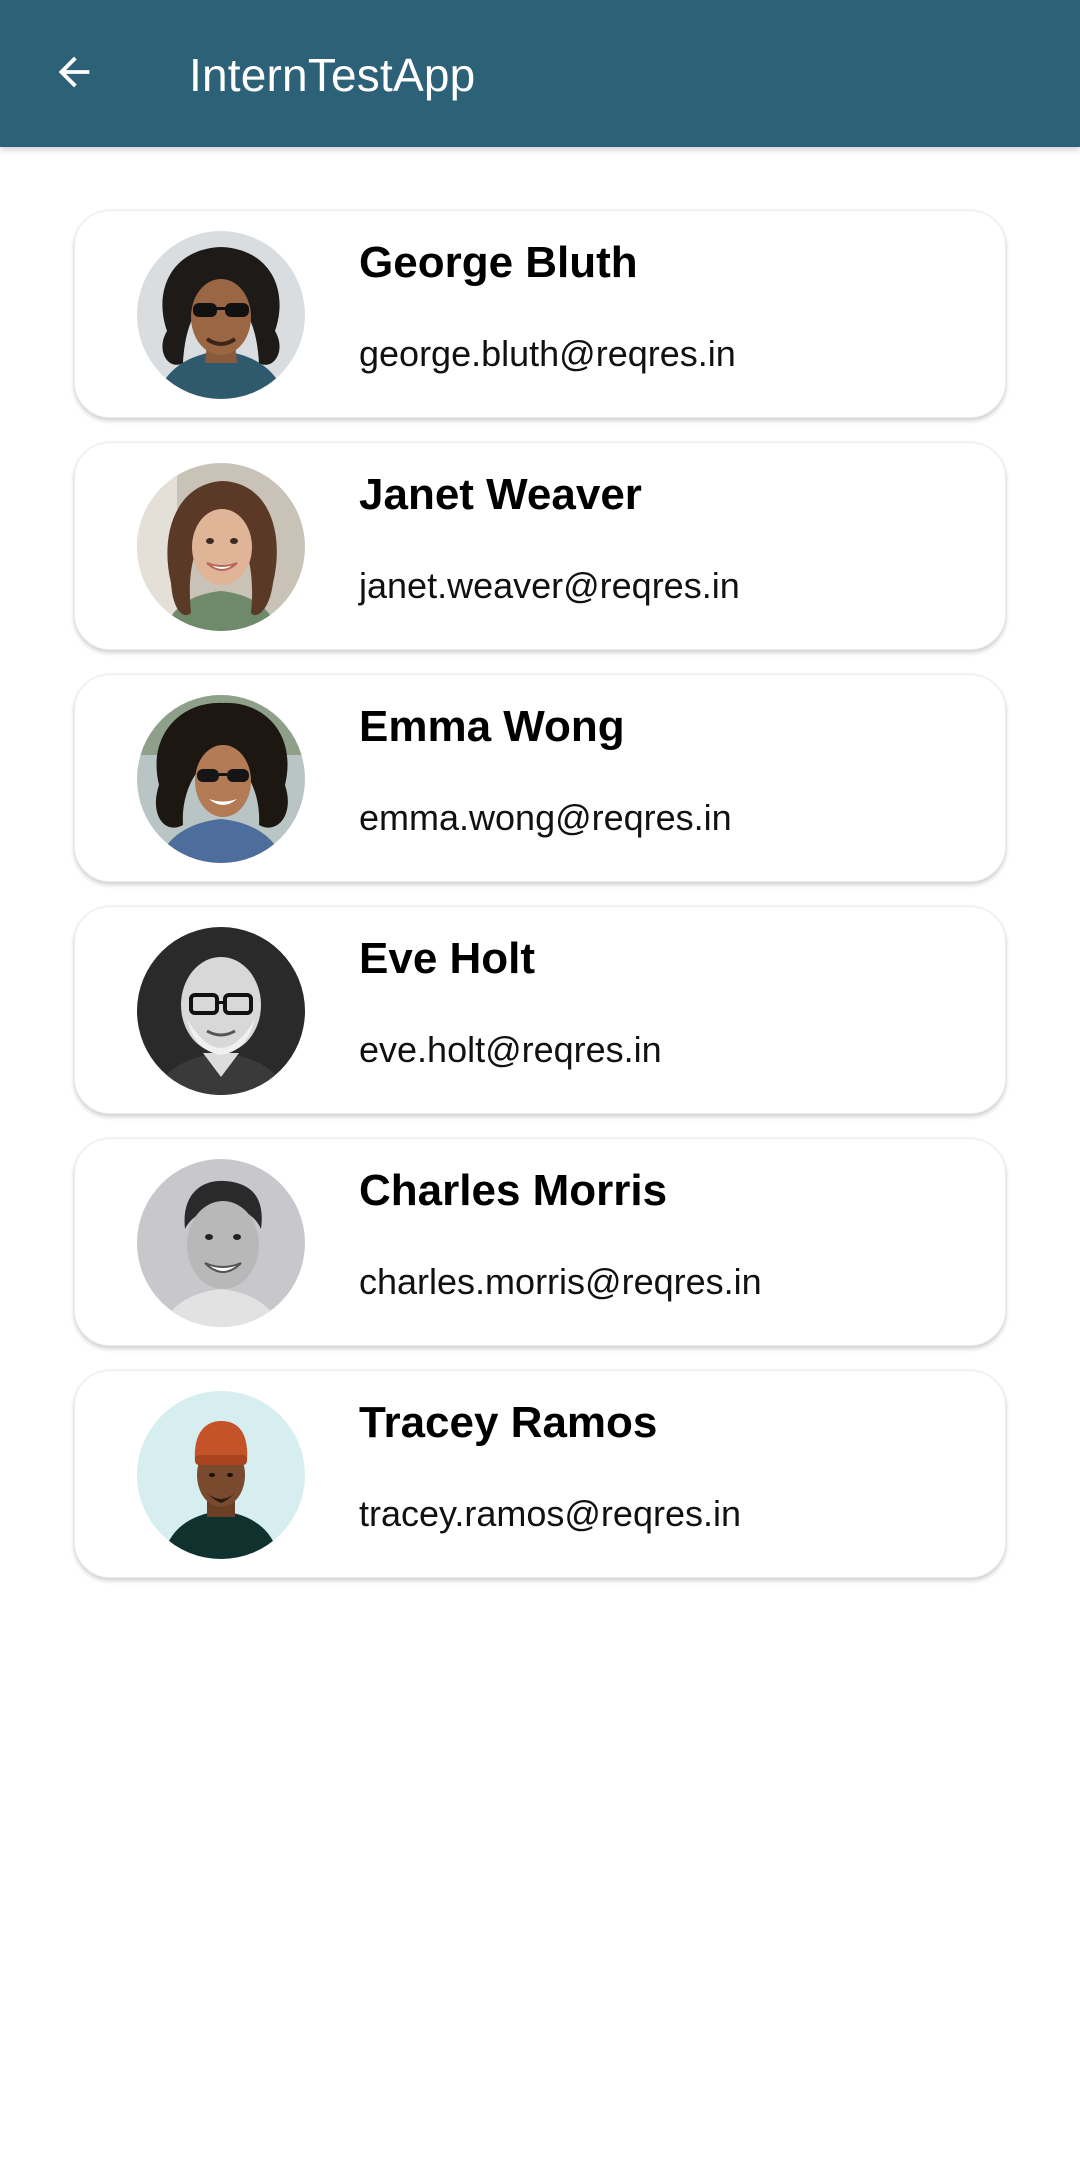  I want to click on user-name: Charles Morris, so click(513, 1190).